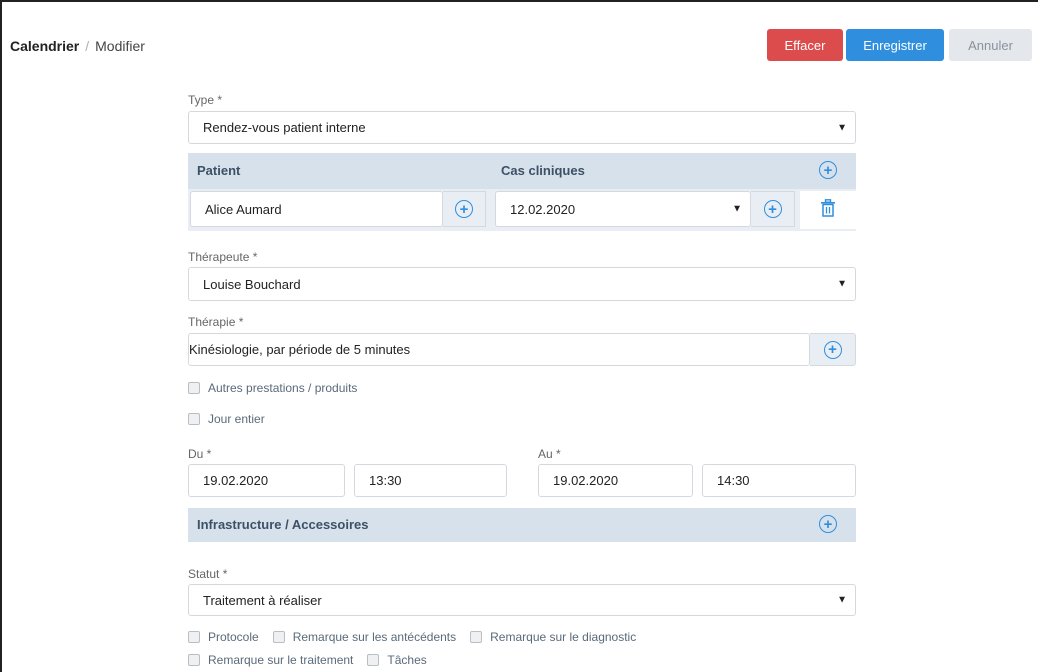 The width and height of the screenshot is (1038, 672). What do you see at coordinates (563, 637) in the screenshot?
I see `diagnosis-remark-label: Remarque sur le diagnostic` at bounding box center [563, 637].